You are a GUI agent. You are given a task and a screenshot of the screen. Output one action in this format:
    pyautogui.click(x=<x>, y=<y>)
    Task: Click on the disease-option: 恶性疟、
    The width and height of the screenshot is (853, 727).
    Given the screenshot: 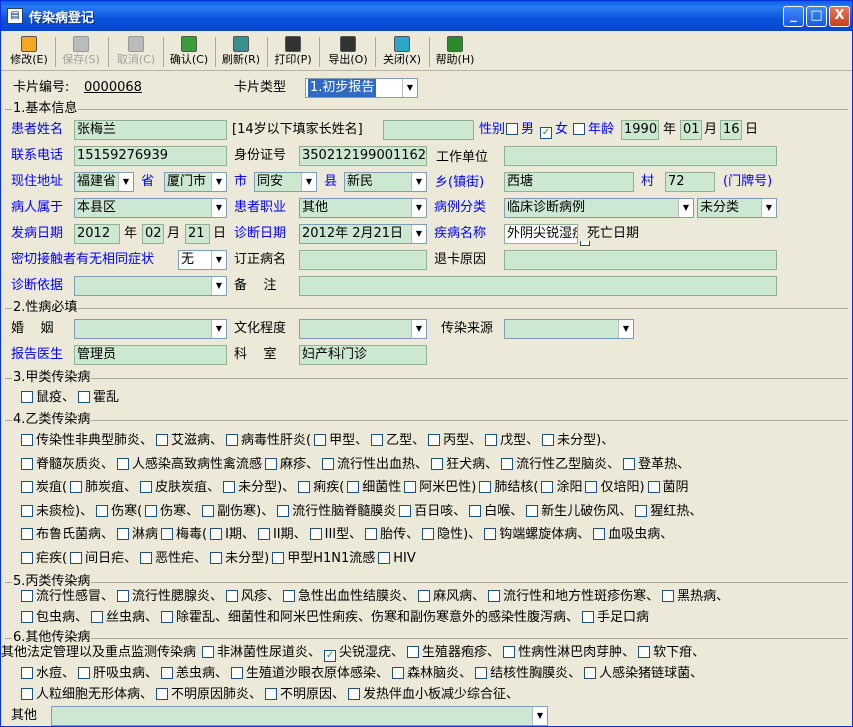 What is the action you would take?
    pyautogui.click(x=173, y=558)
    